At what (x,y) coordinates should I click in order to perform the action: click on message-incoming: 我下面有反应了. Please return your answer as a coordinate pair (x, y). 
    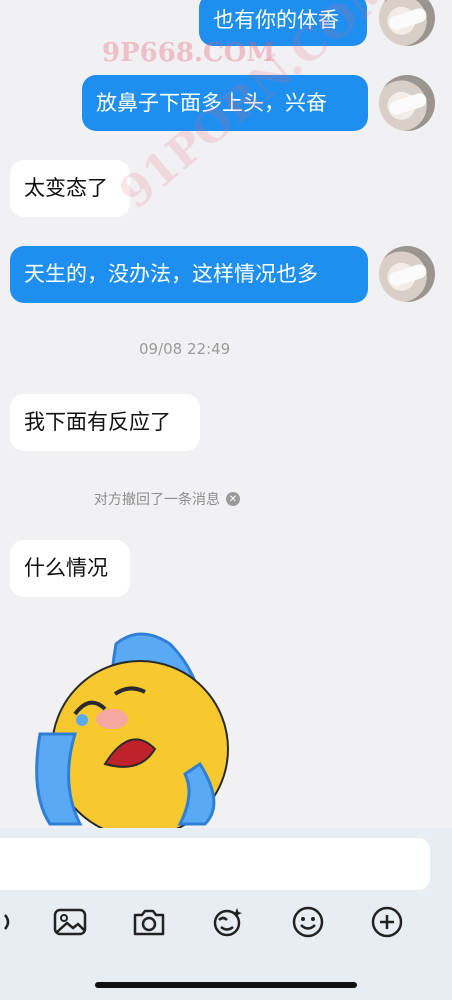
    Looking at the image, I should click on (105, 422).